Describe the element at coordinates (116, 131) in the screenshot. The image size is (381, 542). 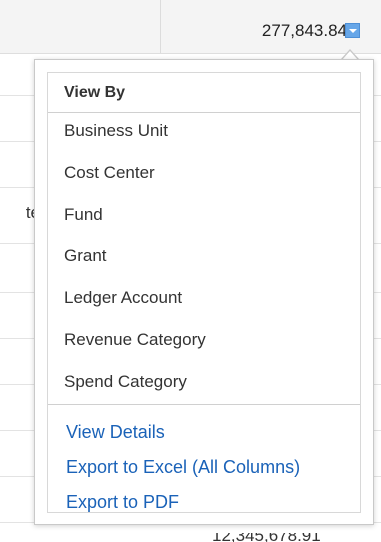
I see `view-by-business-unit: Business Unit` at that location.